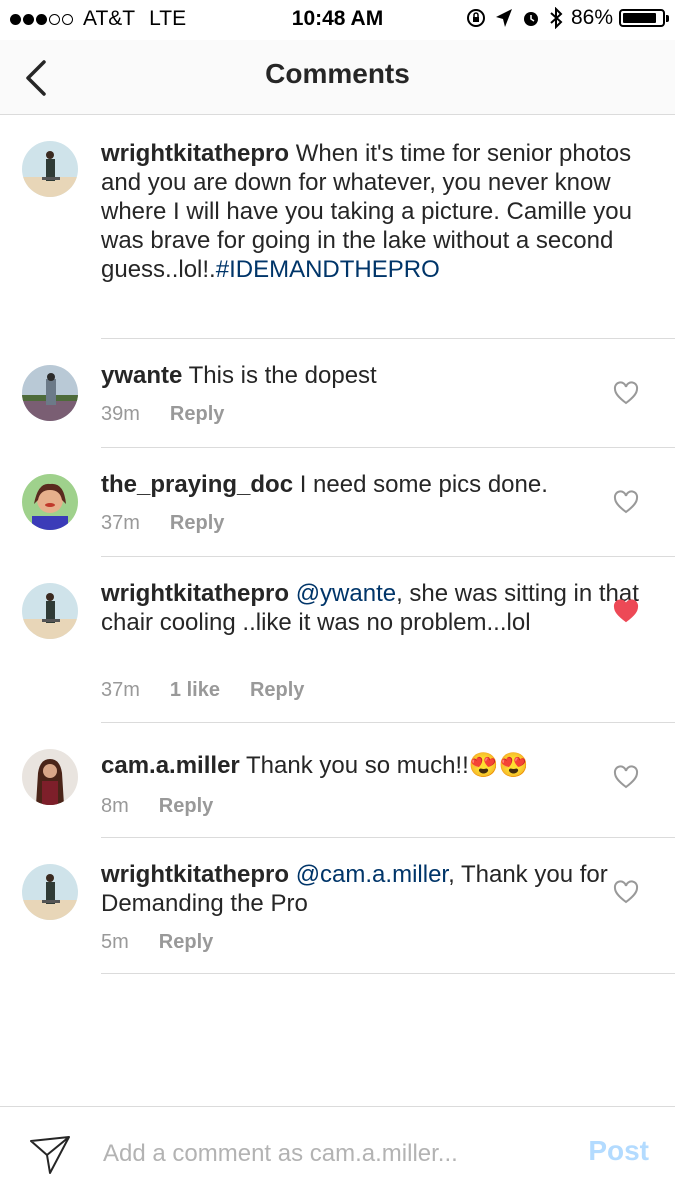 This screenshot has width=675, height=1201. I want to click on location-arrow-icon, so click(503, 18).